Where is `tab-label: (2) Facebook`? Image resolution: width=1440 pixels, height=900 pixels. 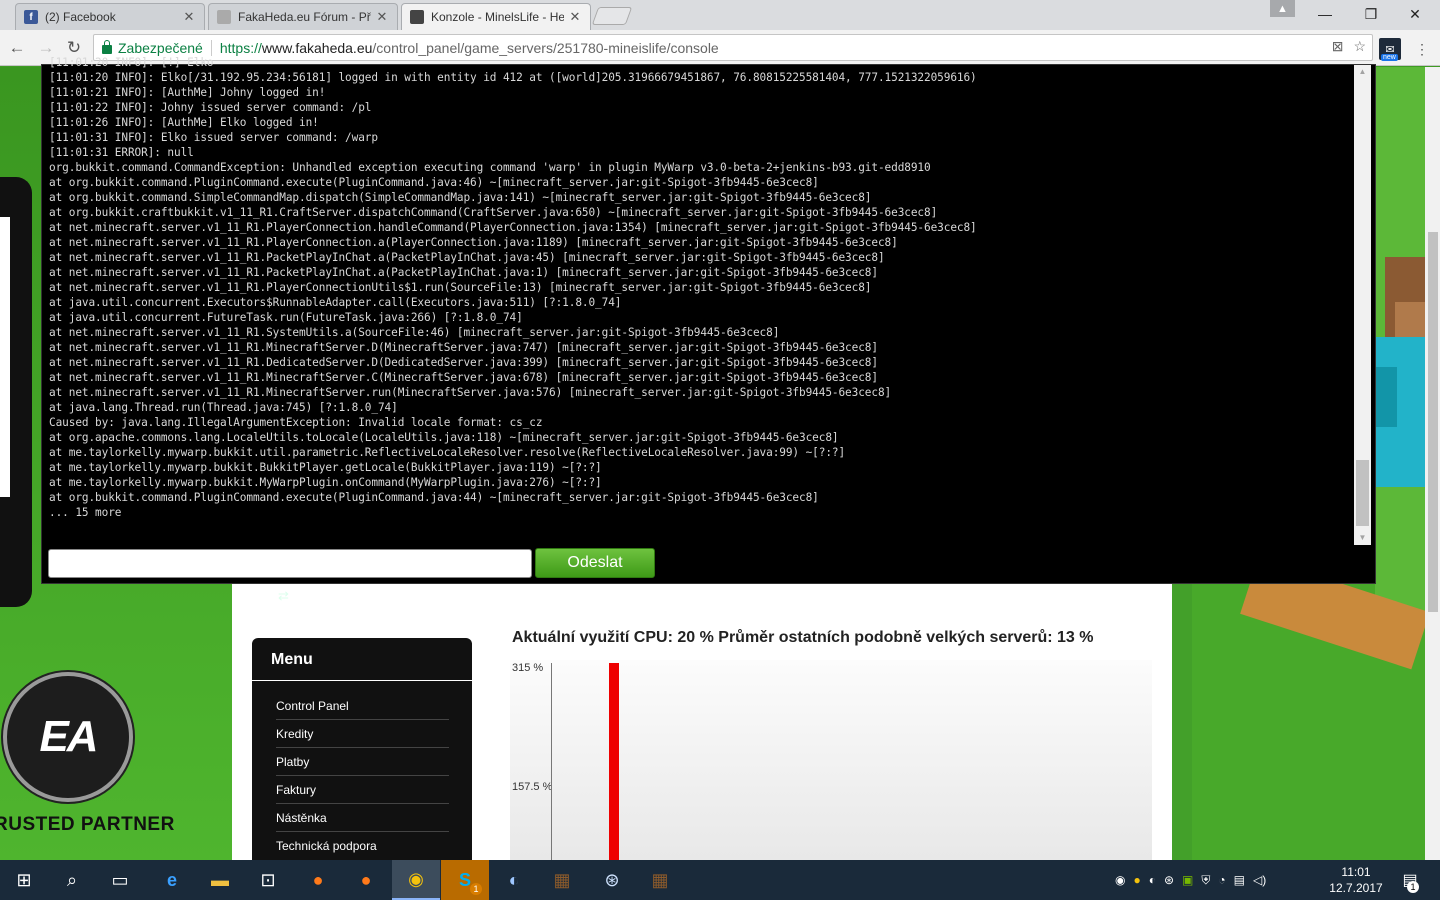
tab-label: (2) Facebook is located at coordinates (80, 17).